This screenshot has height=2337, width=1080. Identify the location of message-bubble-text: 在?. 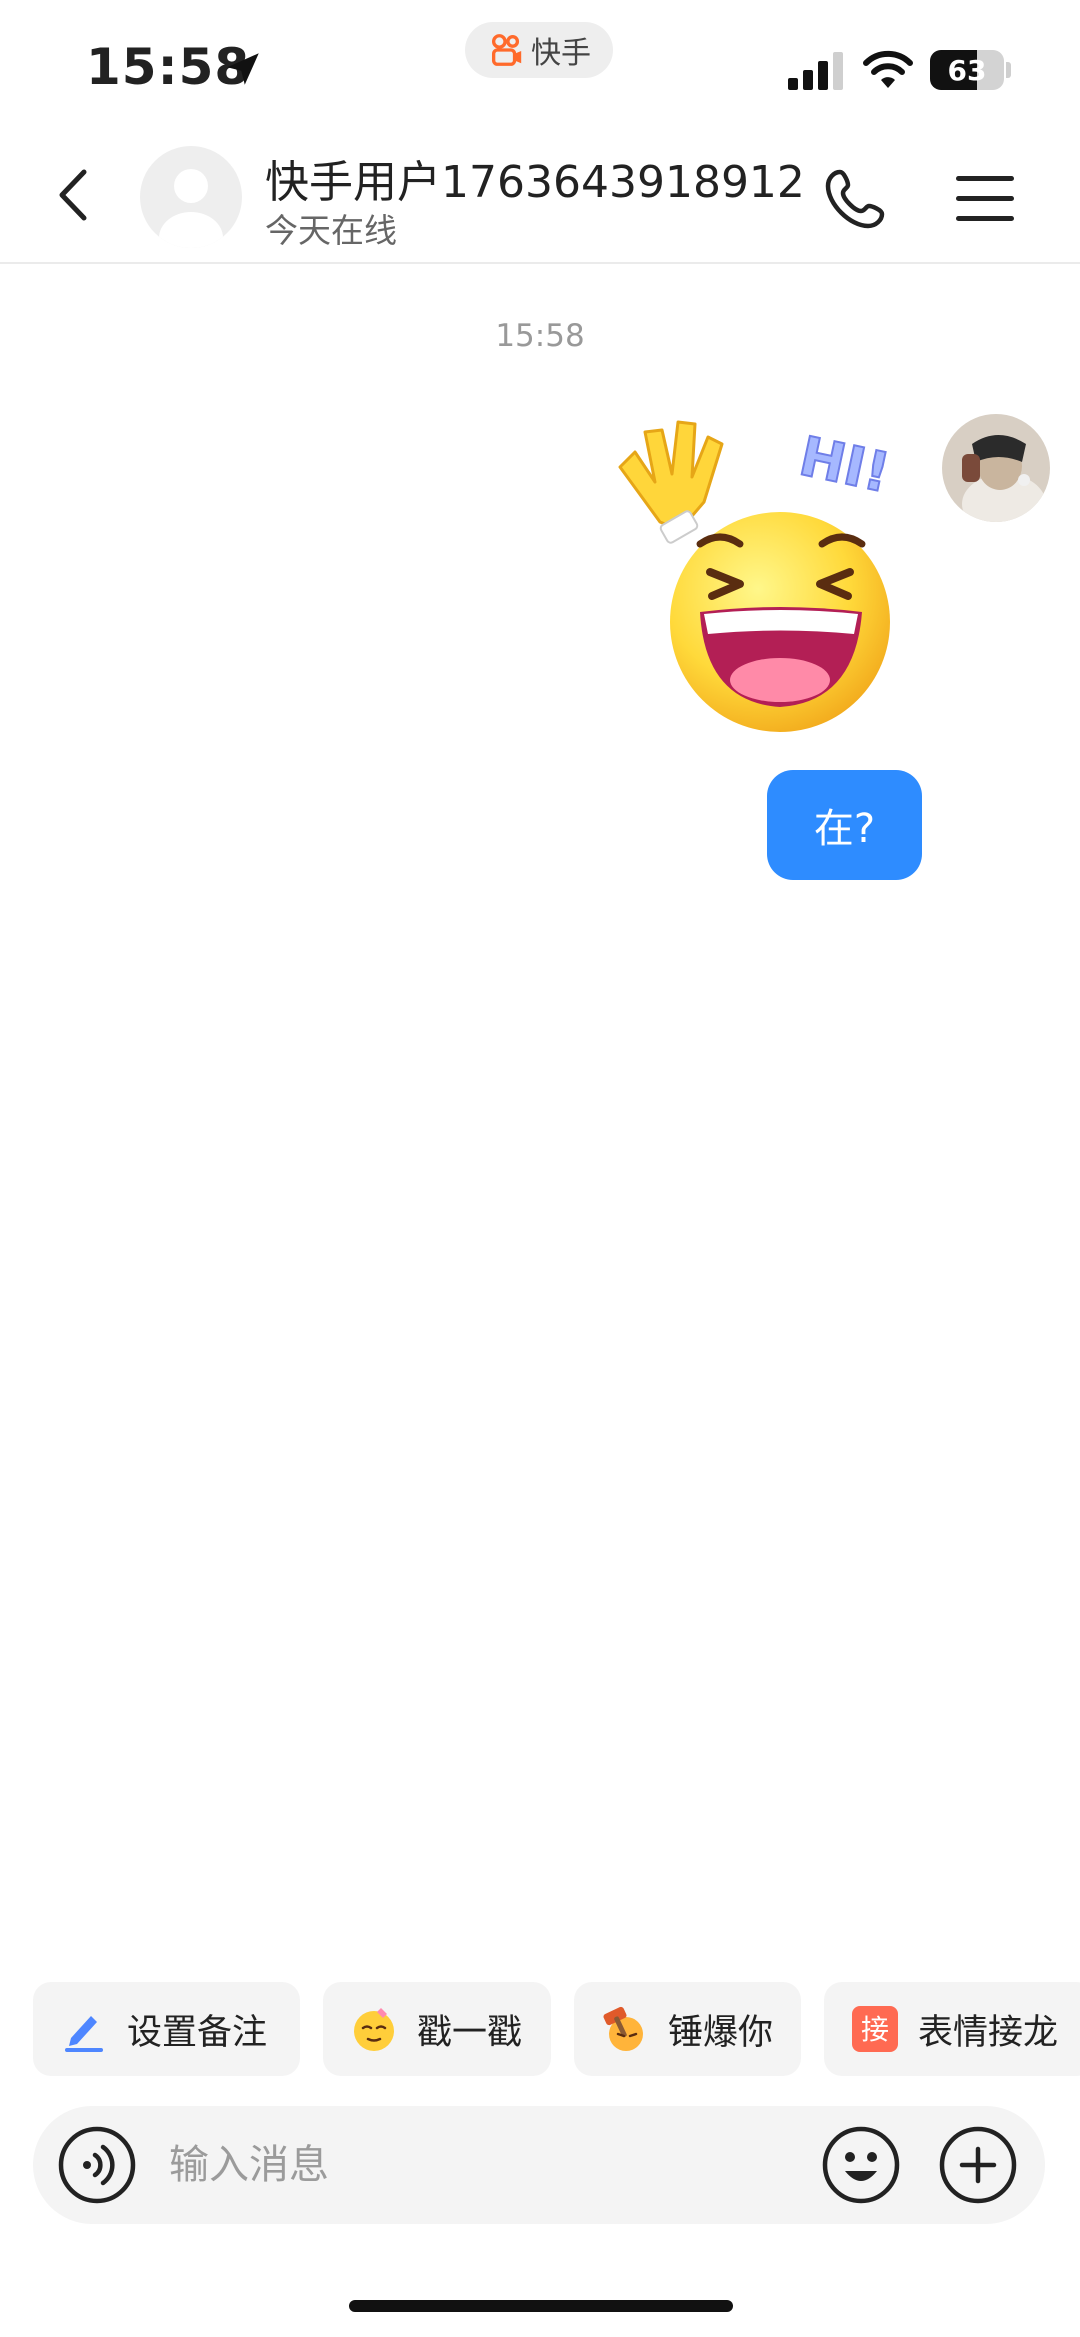
(844, 825).